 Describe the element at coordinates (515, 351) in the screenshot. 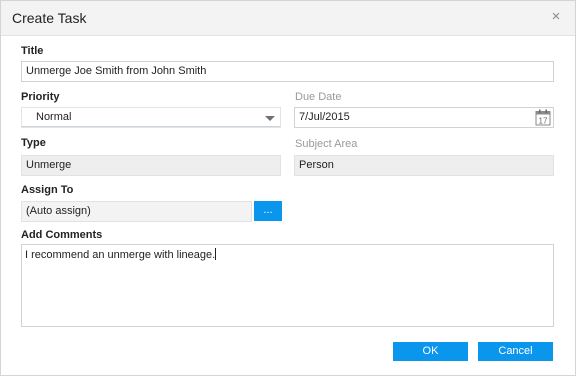

I see `cancel-button: Cancel` at that location.